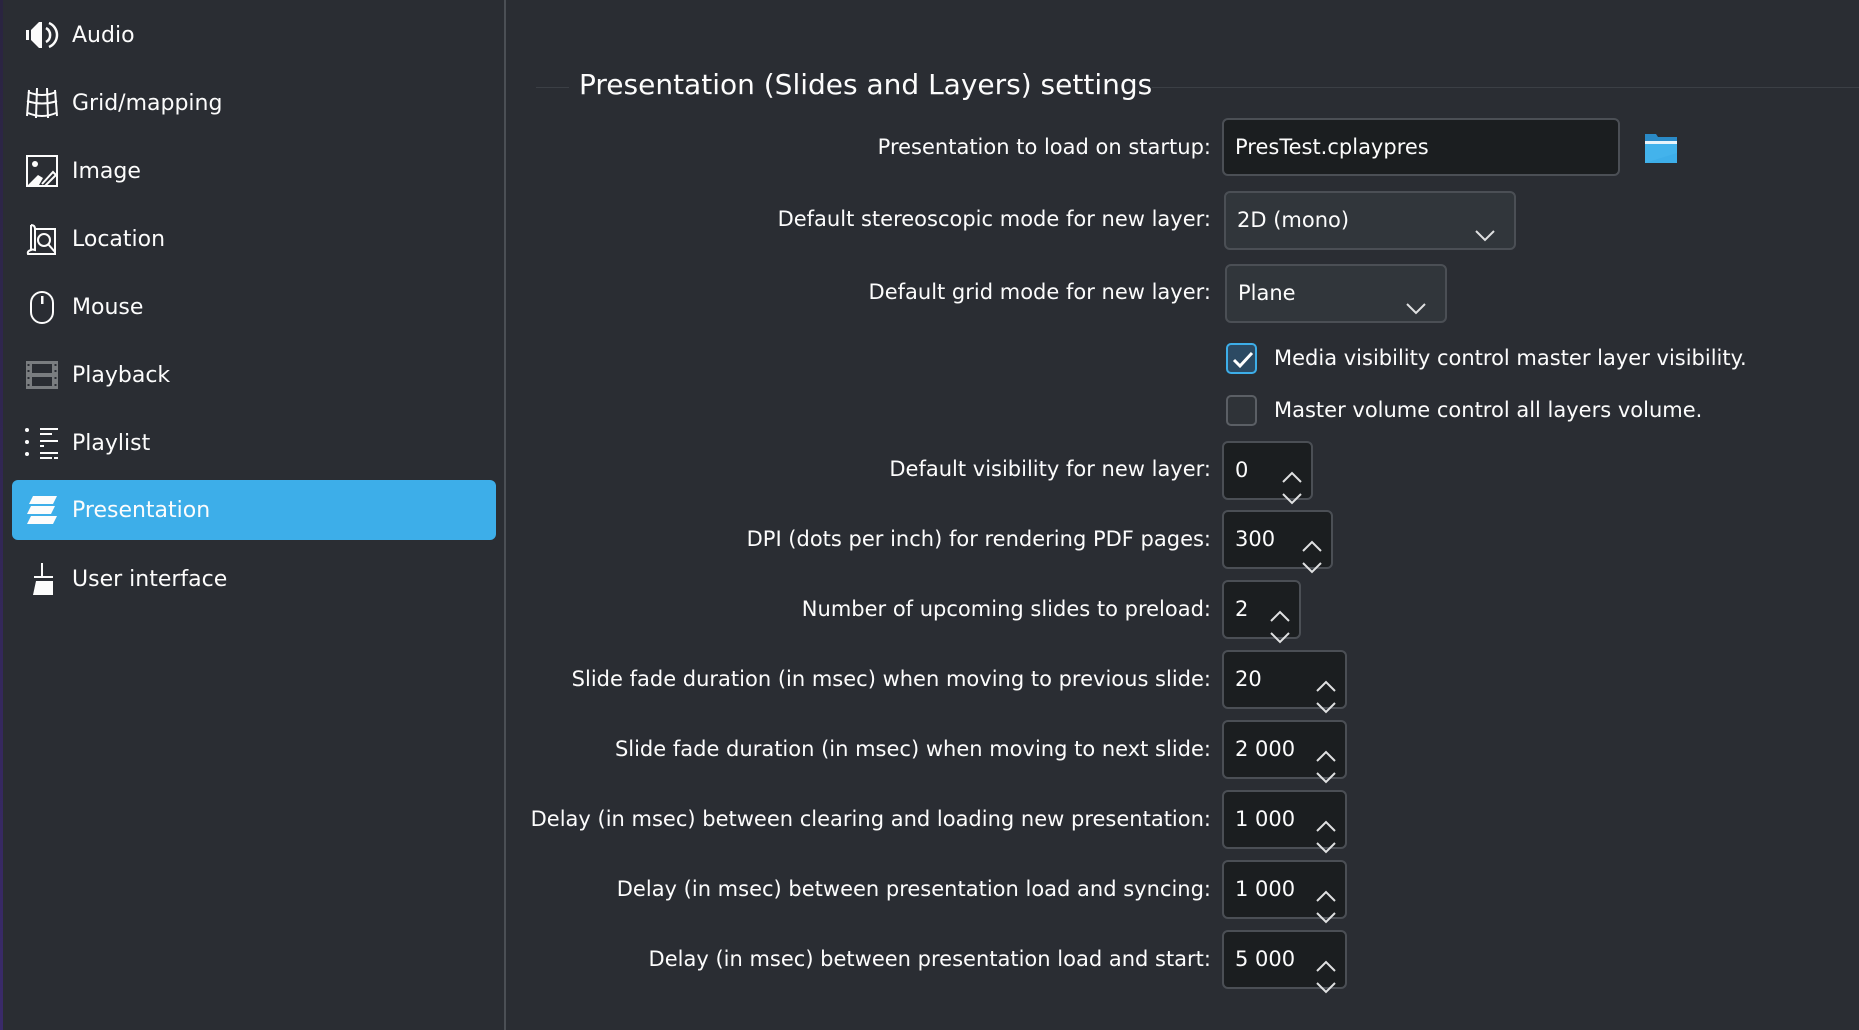 This screenshot has width=1859, height=1030. I want to click on sidebar-item-grid-mapping: Grid/mapping, so click(254, 103).